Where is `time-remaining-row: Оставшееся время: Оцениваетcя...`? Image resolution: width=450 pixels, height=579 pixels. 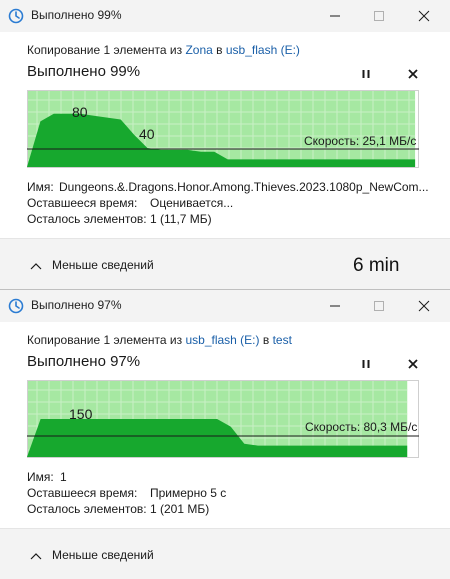 time-remaining-row: Оставшееся время: Оцениваетcя... is located at coordinates (130, 203).